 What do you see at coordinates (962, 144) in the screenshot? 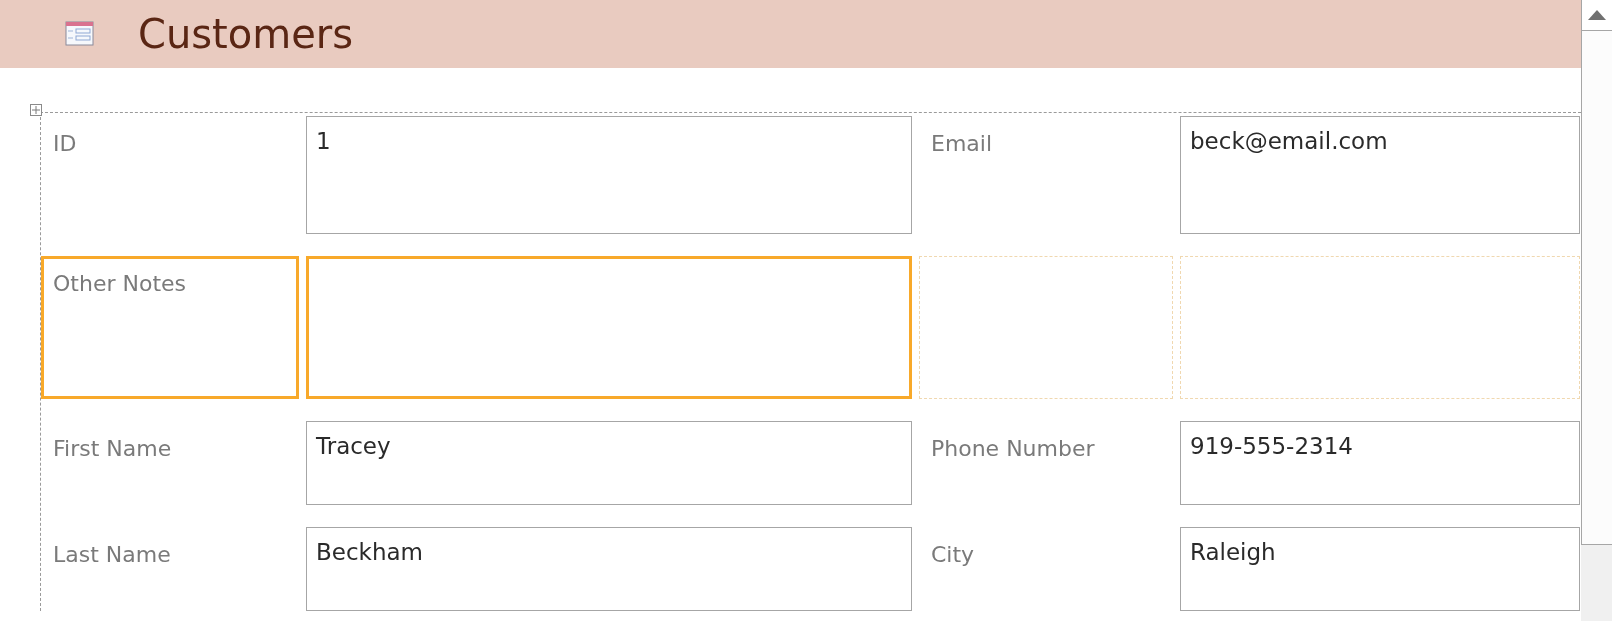
I see `field-label: Email` at bounding box center [962, 144].